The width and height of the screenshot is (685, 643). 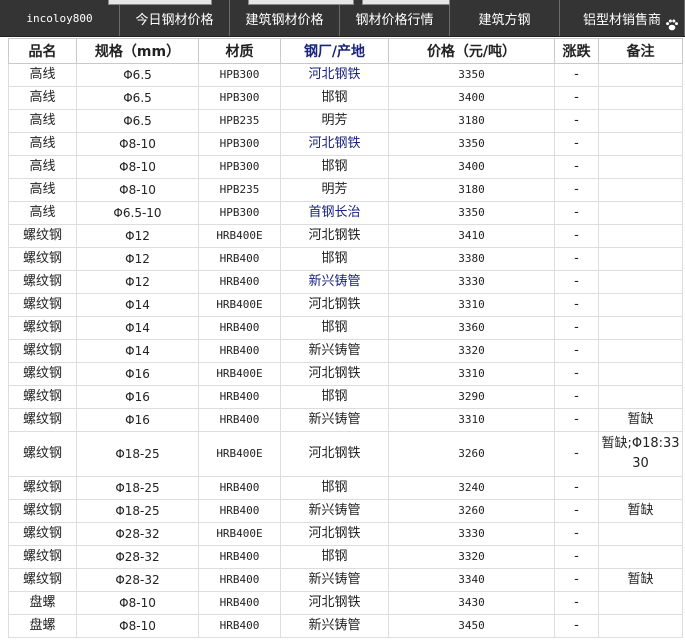 I want to click on cell-price: 3450, so click(x=471, y=626).